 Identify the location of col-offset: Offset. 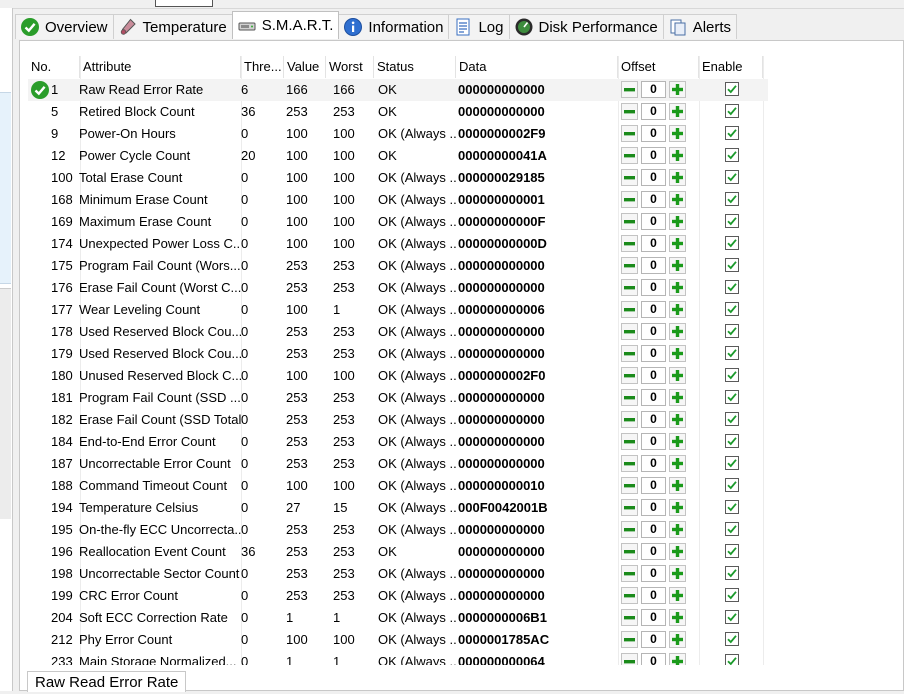
(658, 67).